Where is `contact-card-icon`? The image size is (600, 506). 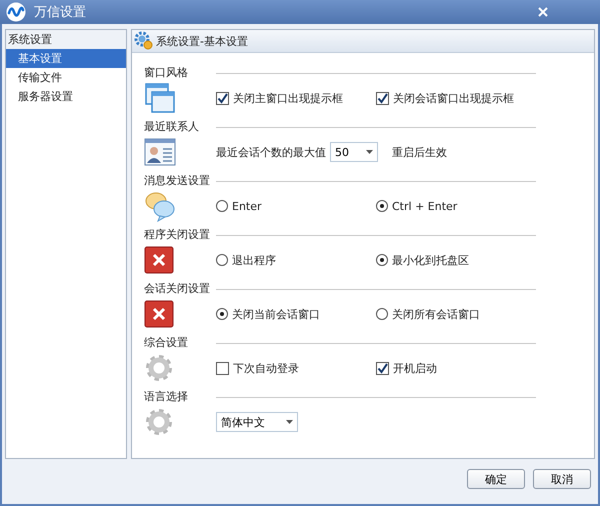 contact-card-icon is located at coordinates (160, 152).